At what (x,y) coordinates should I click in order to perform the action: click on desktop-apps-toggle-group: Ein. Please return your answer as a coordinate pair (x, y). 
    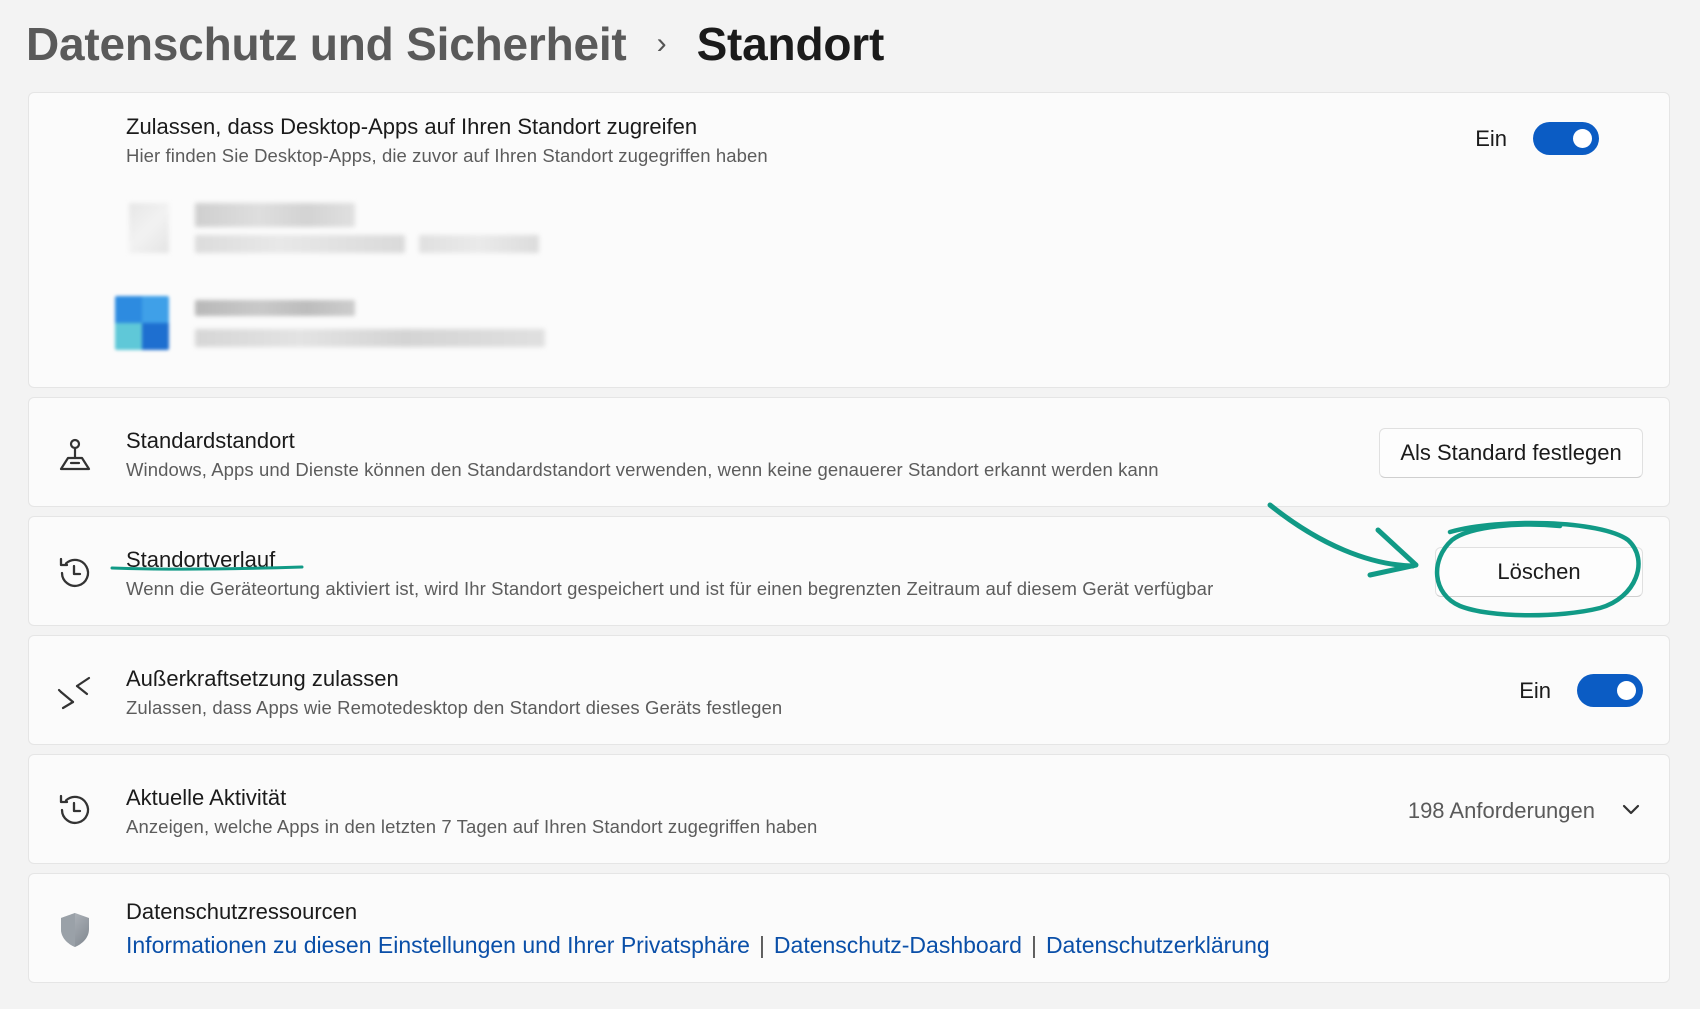
    Looking at the image, I should click on (1537, 138).